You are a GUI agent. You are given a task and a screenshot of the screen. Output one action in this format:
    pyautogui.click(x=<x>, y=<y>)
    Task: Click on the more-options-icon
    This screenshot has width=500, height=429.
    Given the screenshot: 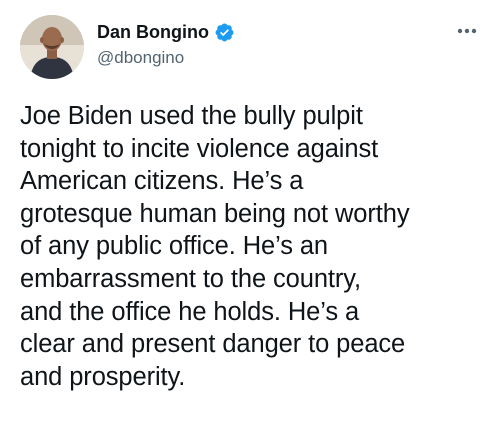 What is the action you would take?
    pyautogui.click(x=467, y=31)
    